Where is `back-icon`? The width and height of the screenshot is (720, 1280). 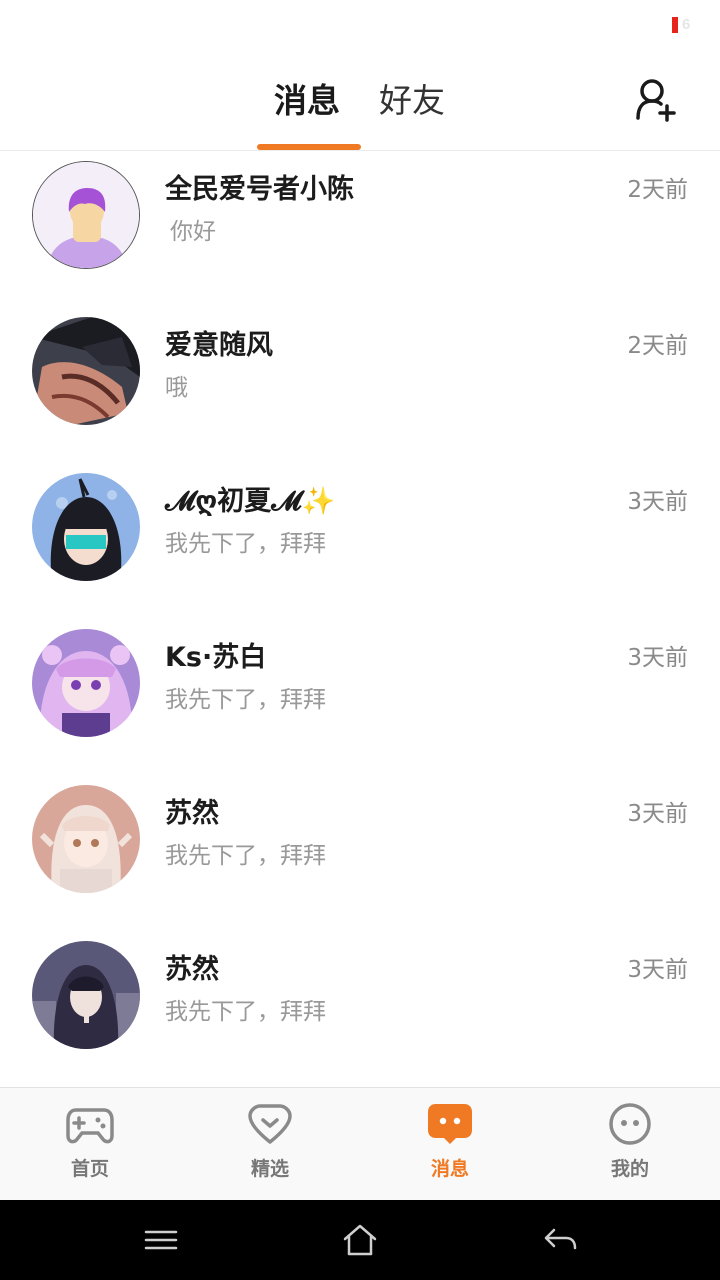
back-icon is located at coordinates (560, 1240).